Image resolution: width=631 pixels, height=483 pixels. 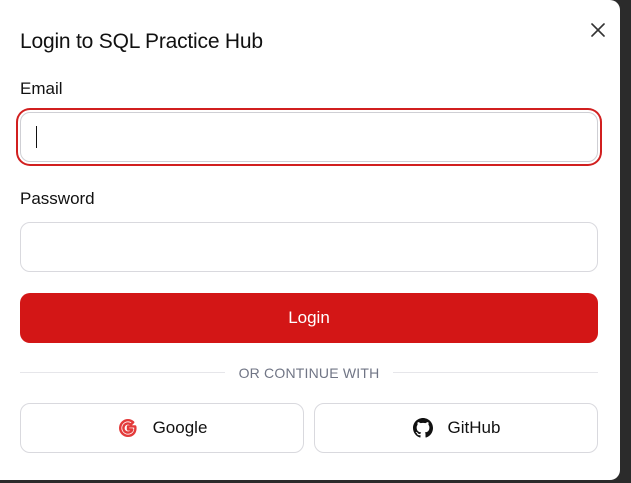 I want to click on dialog-title: Login to SQL Practice Hub, so click(x=141, y=41).